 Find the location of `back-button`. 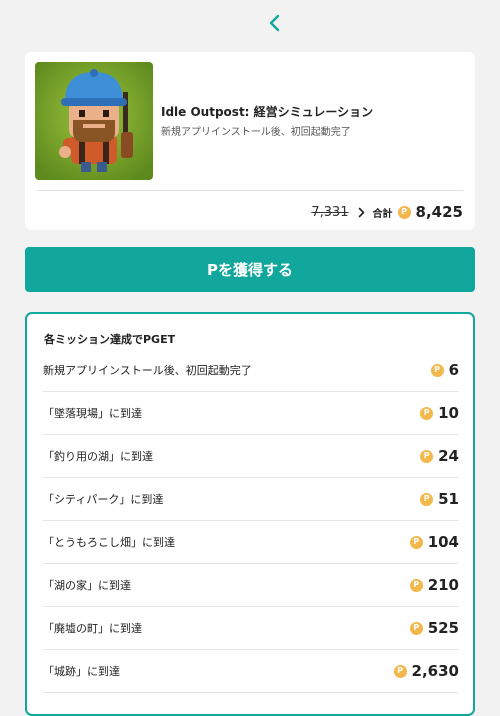

back-button is located at coordinates (275, 23).